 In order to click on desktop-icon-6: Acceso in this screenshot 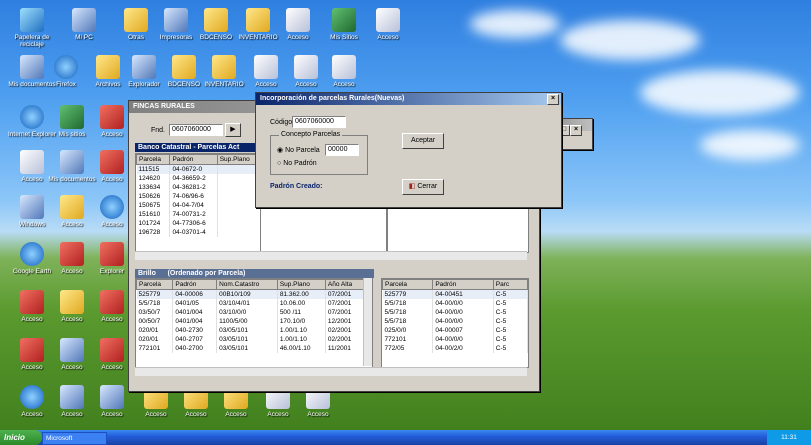, I will do `click(298, 24)`.